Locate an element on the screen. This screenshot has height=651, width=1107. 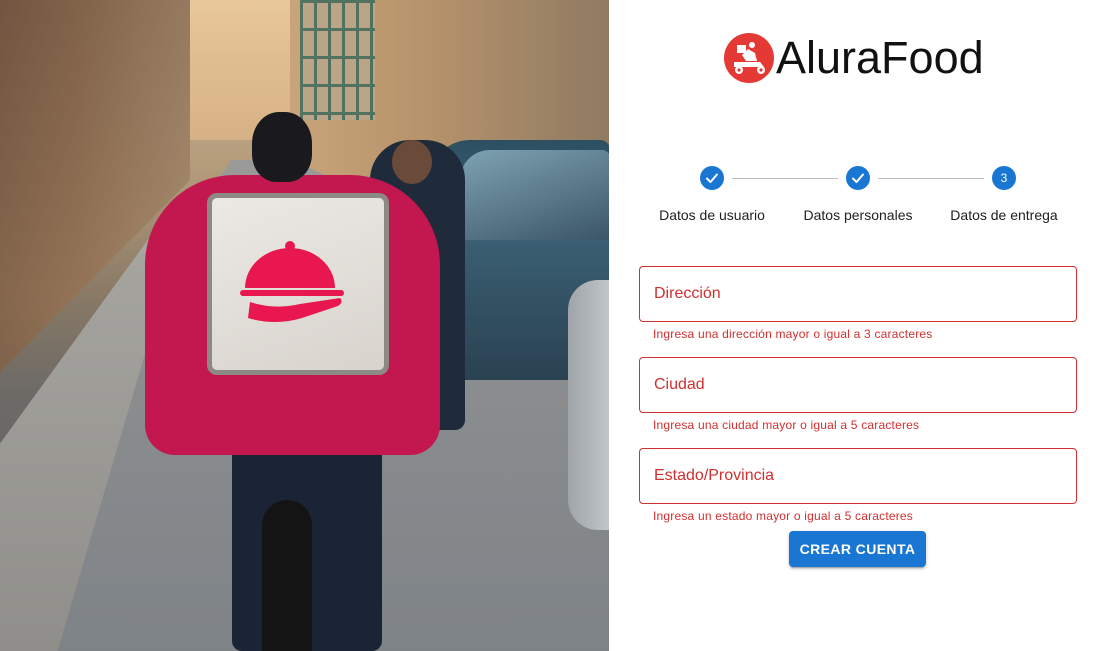
pedestrian-head is located at coordinates (412, 162).